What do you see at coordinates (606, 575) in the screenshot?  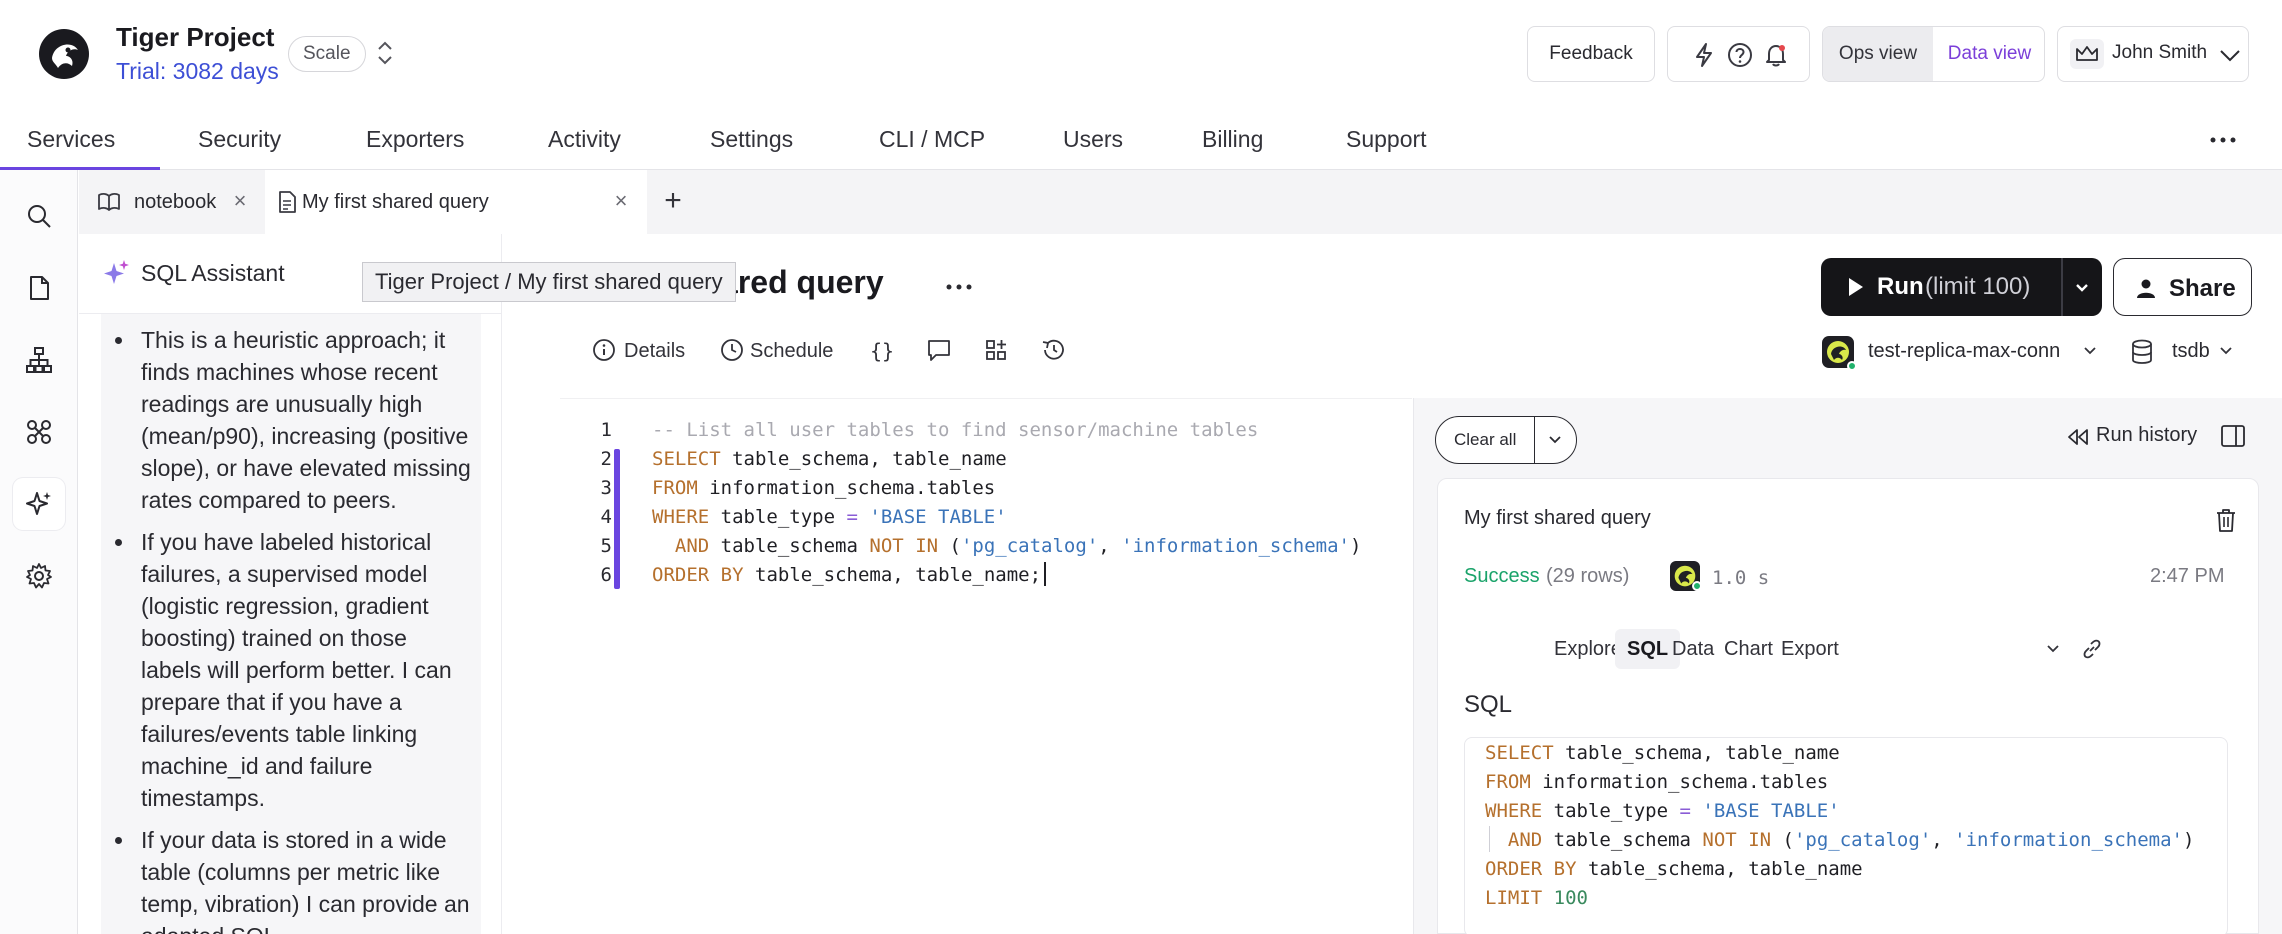 I see `line-number: 6` at bounding box center [606, 575].